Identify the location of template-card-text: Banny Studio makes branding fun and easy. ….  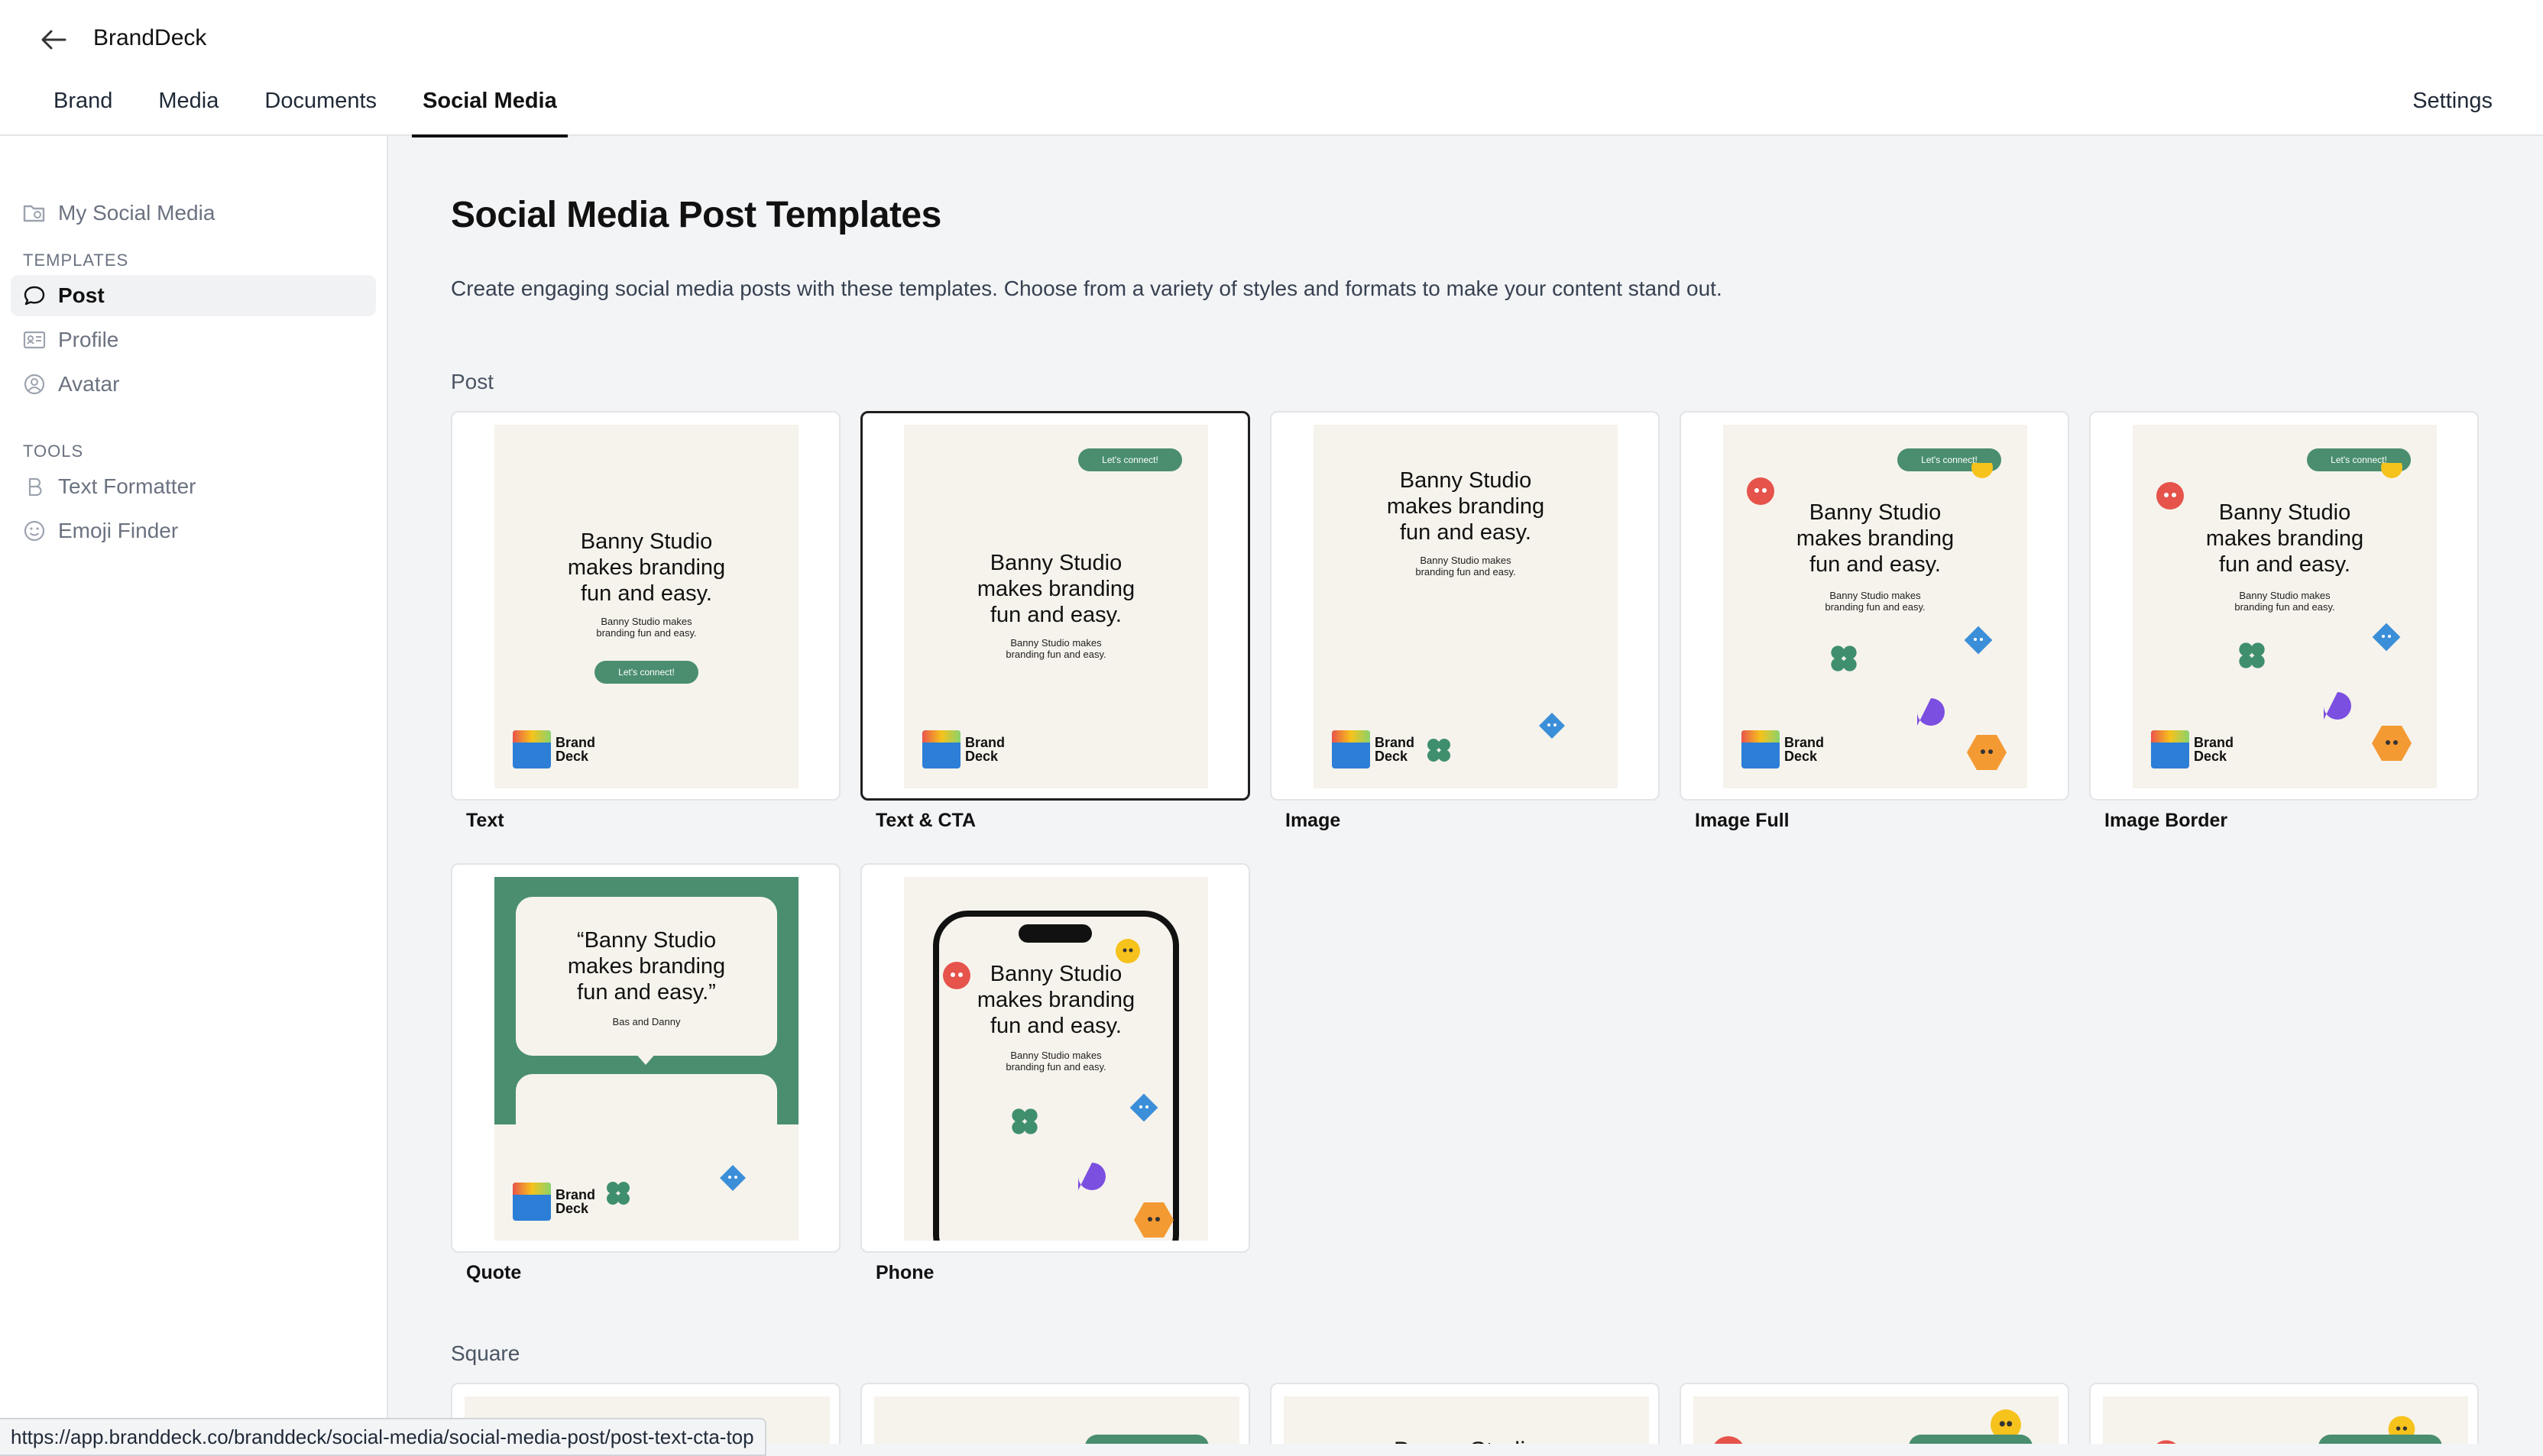
(646, 606).